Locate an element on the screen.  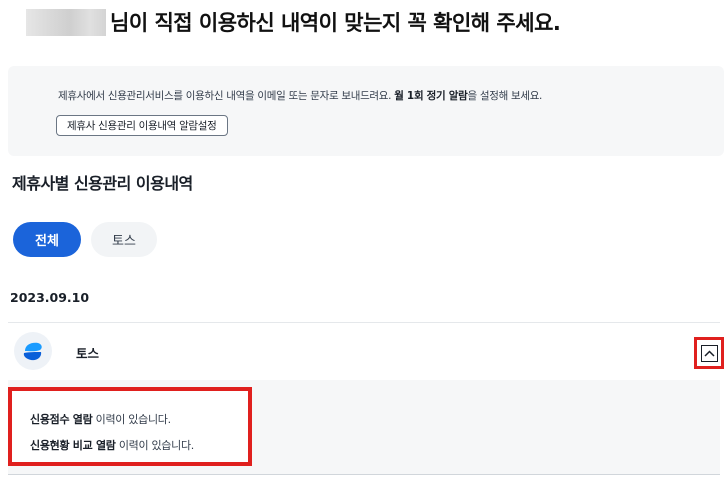
detail-highlight-box: 신용점수 열람 이력이 있습니다. 신용현황 비교 열람 이력이 있습니다. is located at coordinates (130, 426).